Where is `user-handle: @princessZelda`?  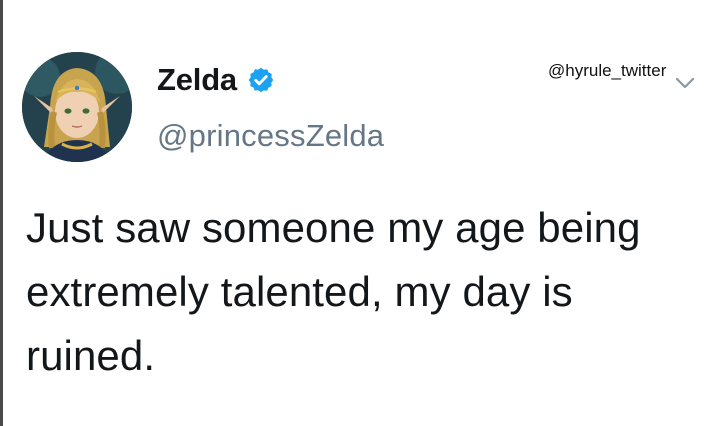
user-handle: @princessZelda is located at coordinates (270, 135).